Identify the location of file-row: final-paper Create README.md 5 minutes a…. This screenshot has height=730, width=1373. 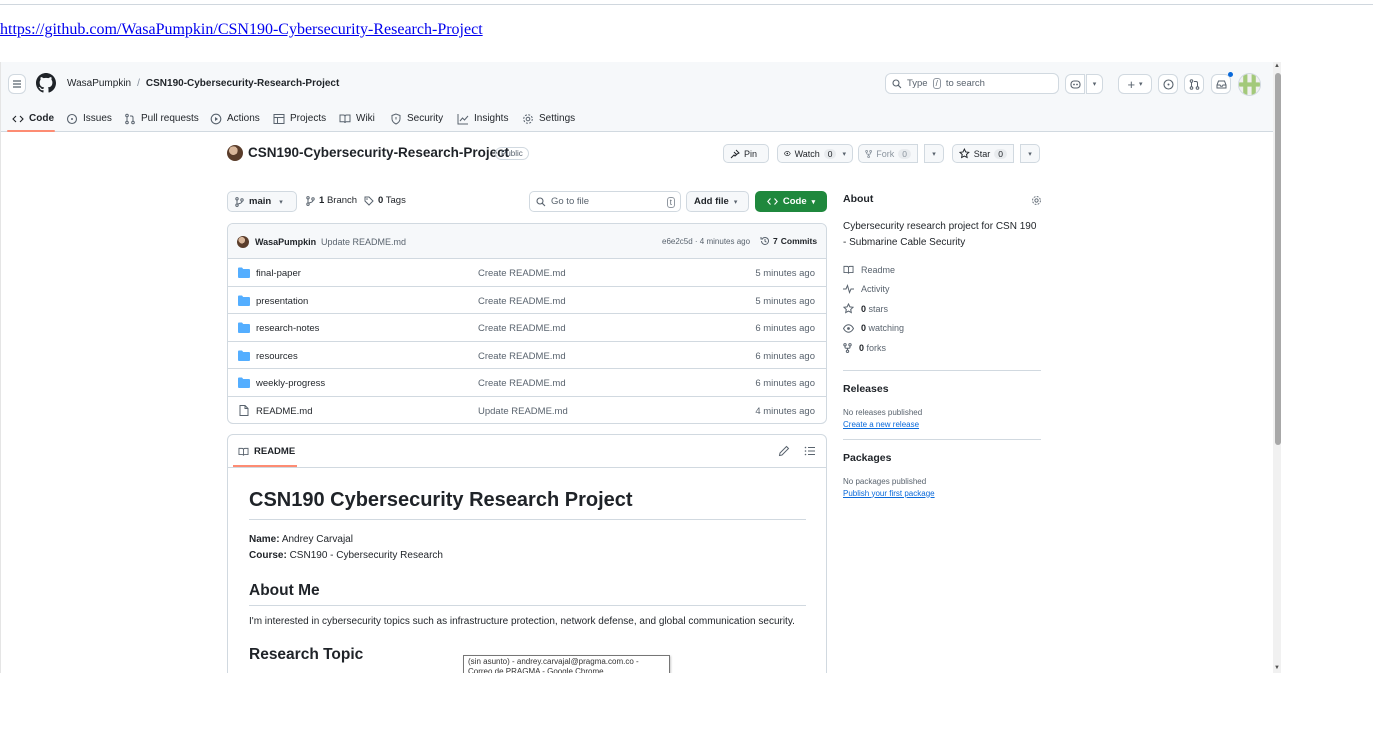
(527, 273).